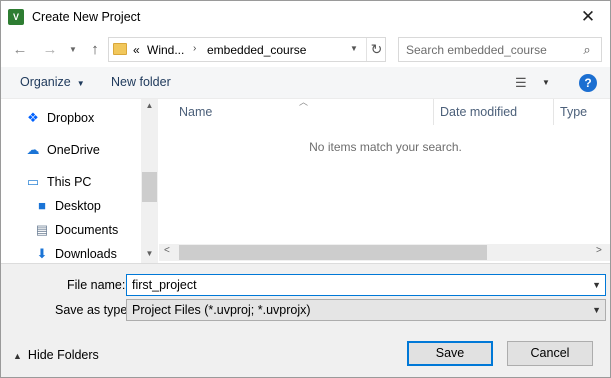 Image resolution: width=611 pixels, height=378 pixels. I want to click on documents-icon: ▤, so click(42, 229).